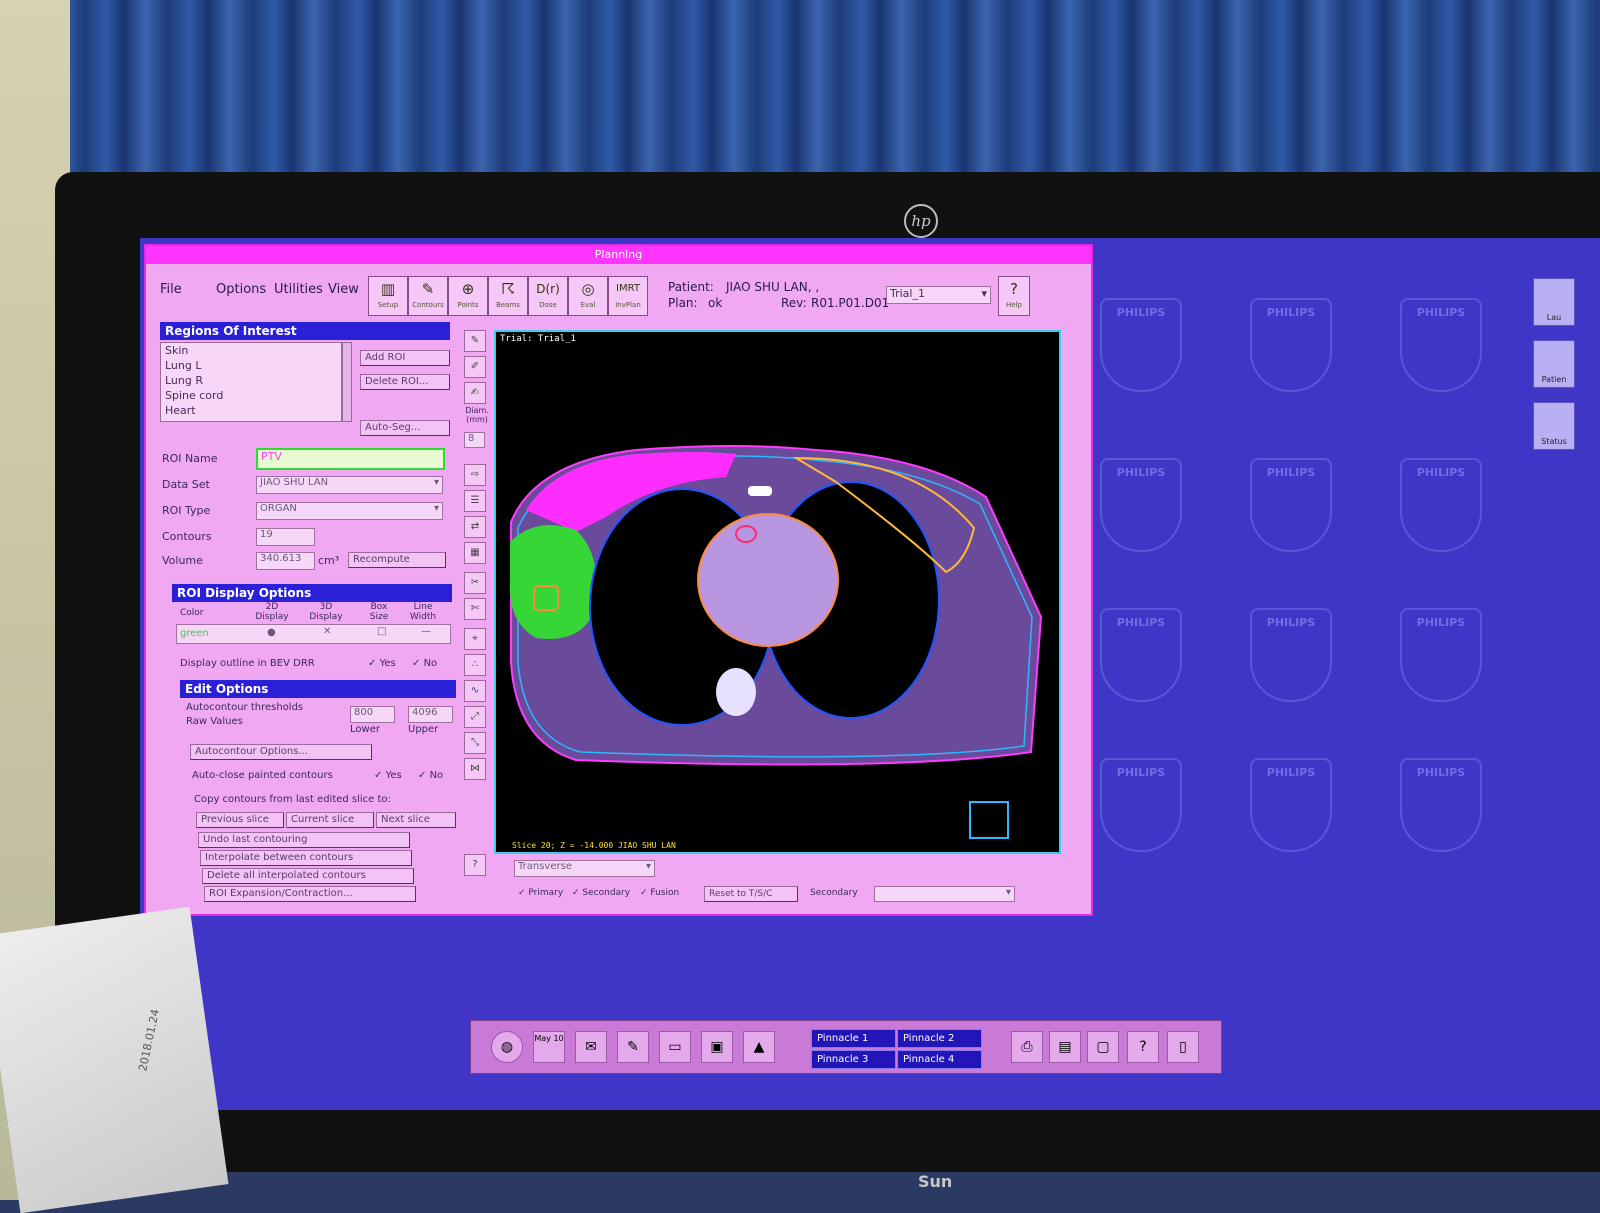  What do you see at coordinates (251, 395) in the screenshot?
I see `list-item: Spine cord` at bounding box center [251, 395].